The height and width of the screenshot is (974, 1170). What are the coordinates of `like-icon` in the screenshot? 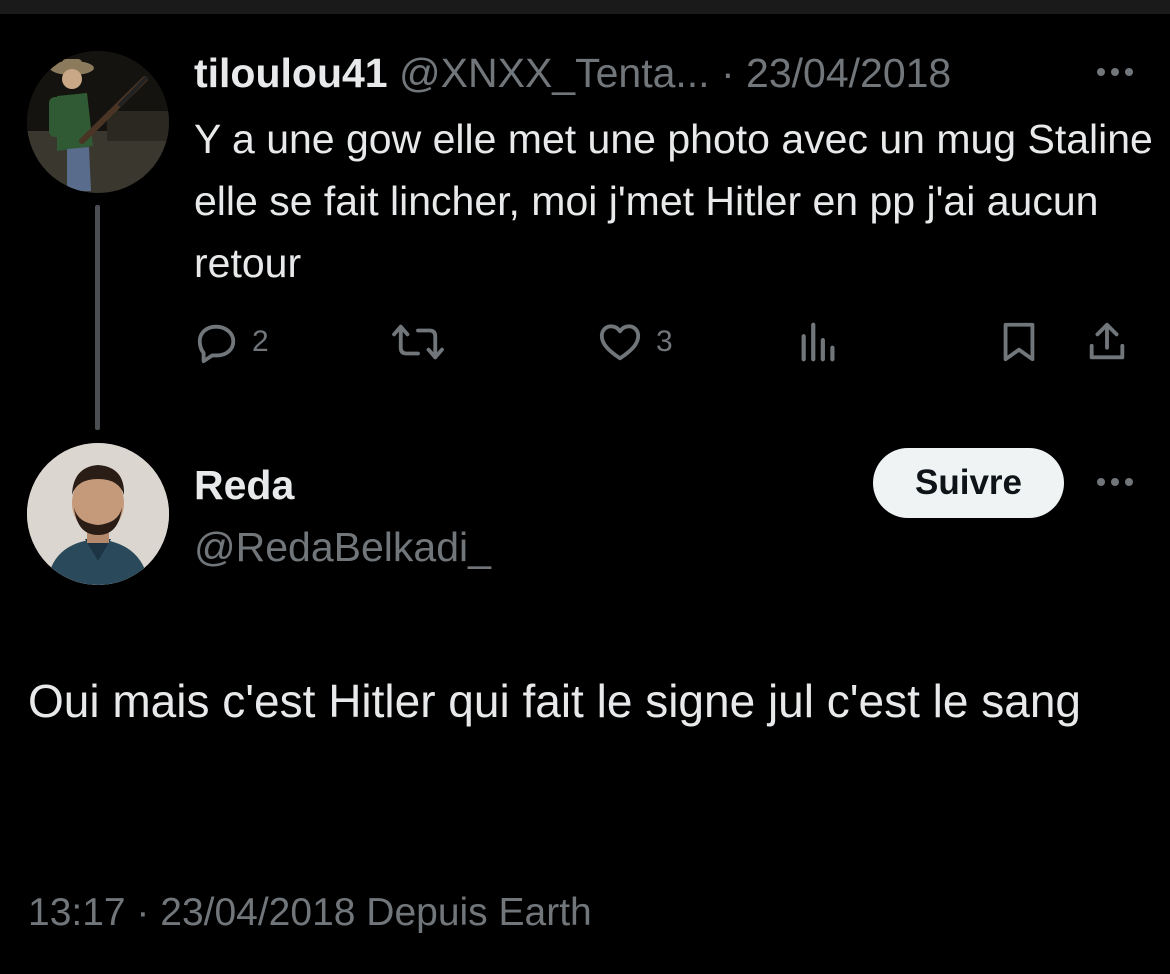 It's located at (620, 342).